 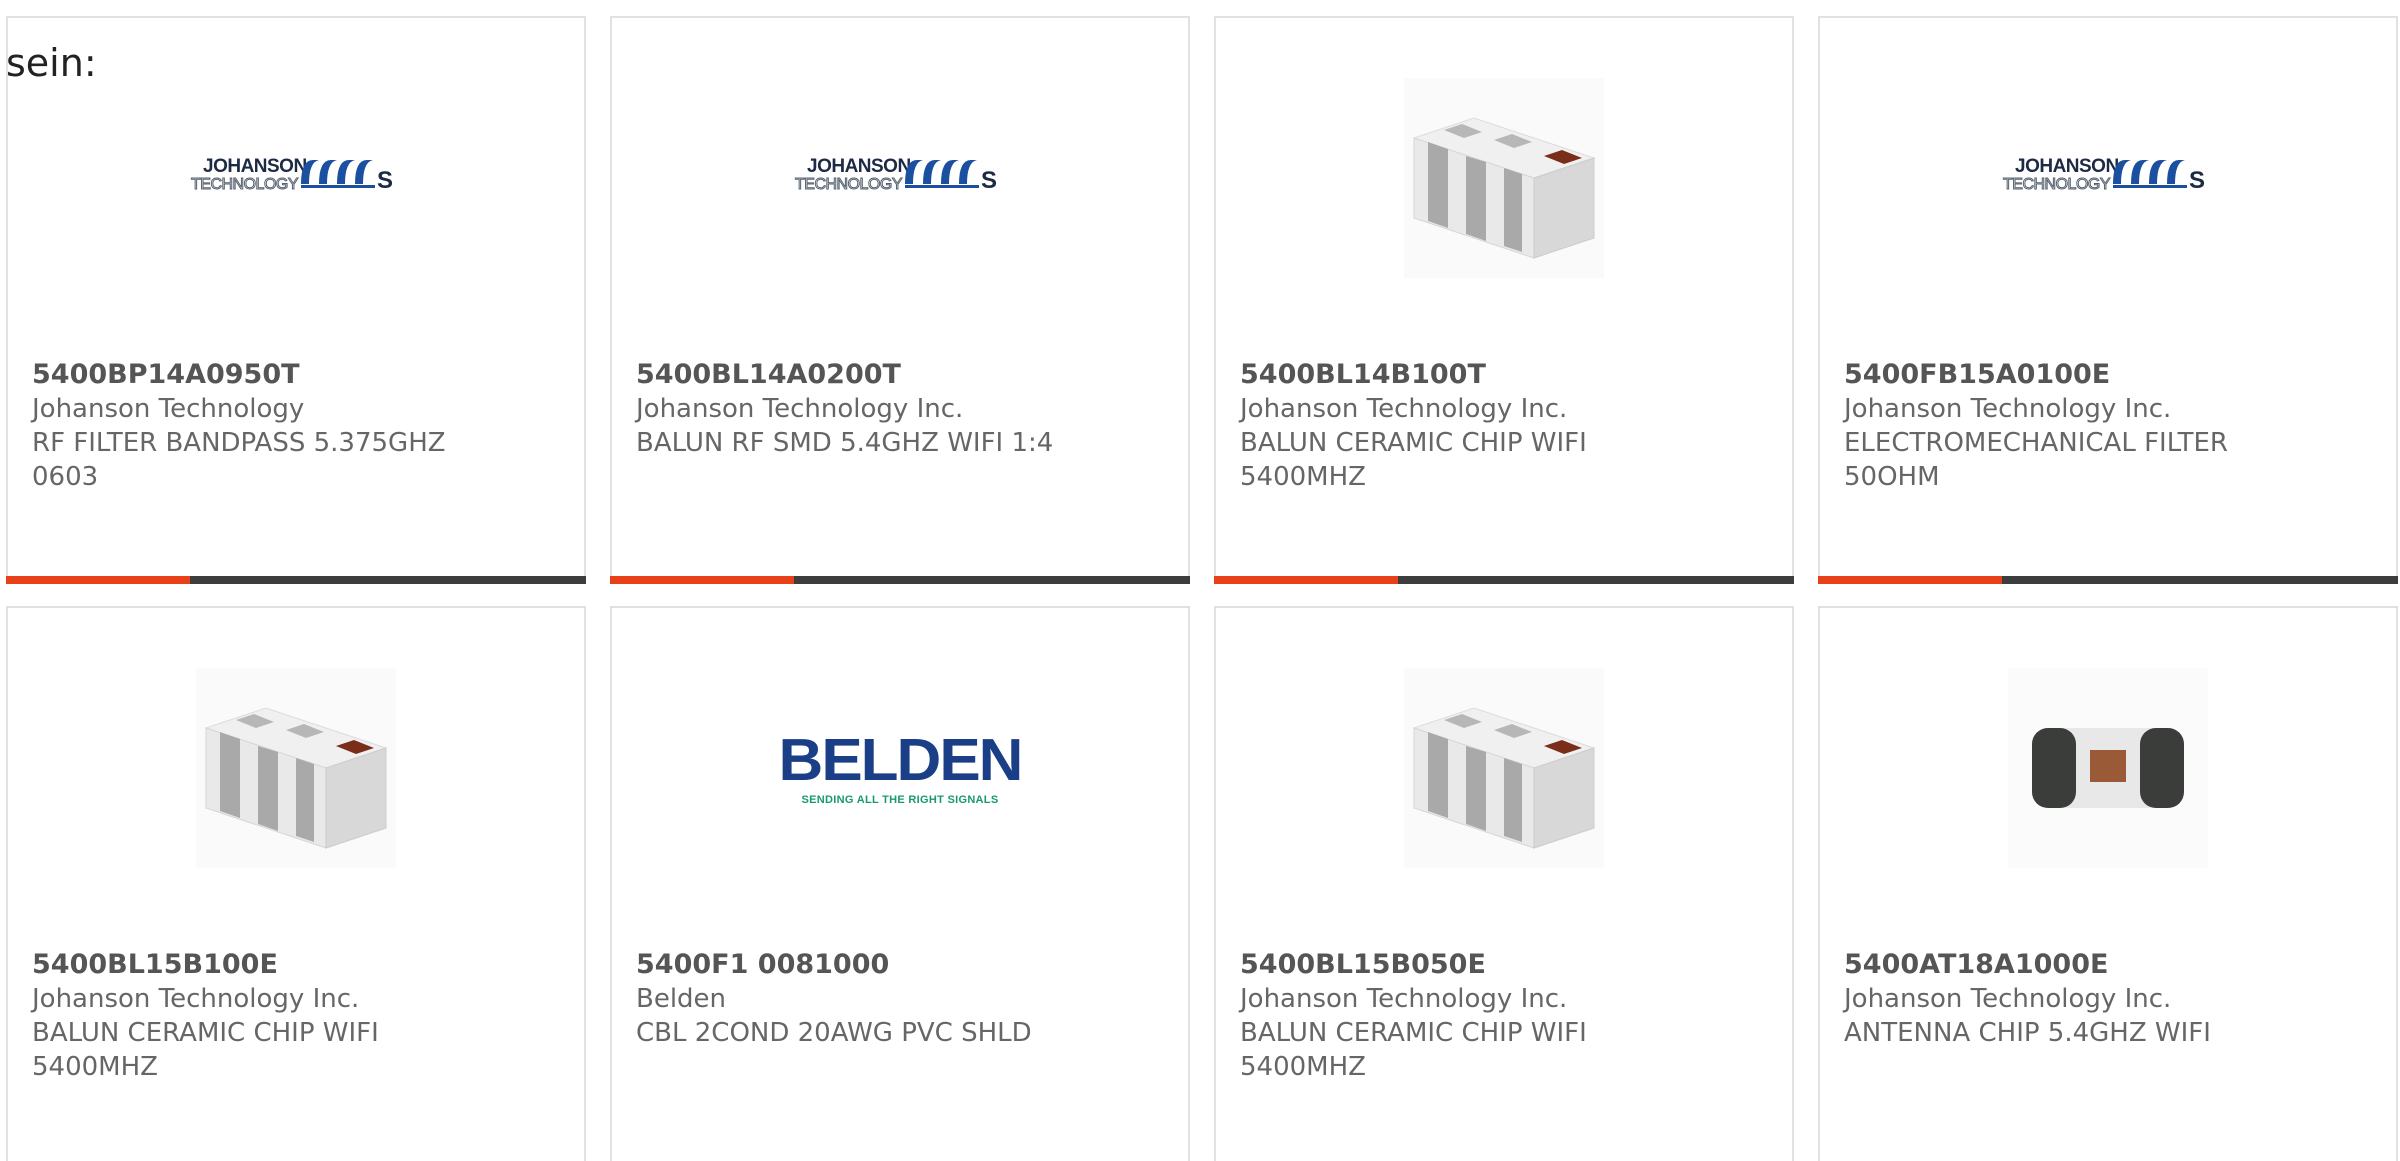 I want to click on part-number: 5400F1 0081000, so click(x=900, y=965).